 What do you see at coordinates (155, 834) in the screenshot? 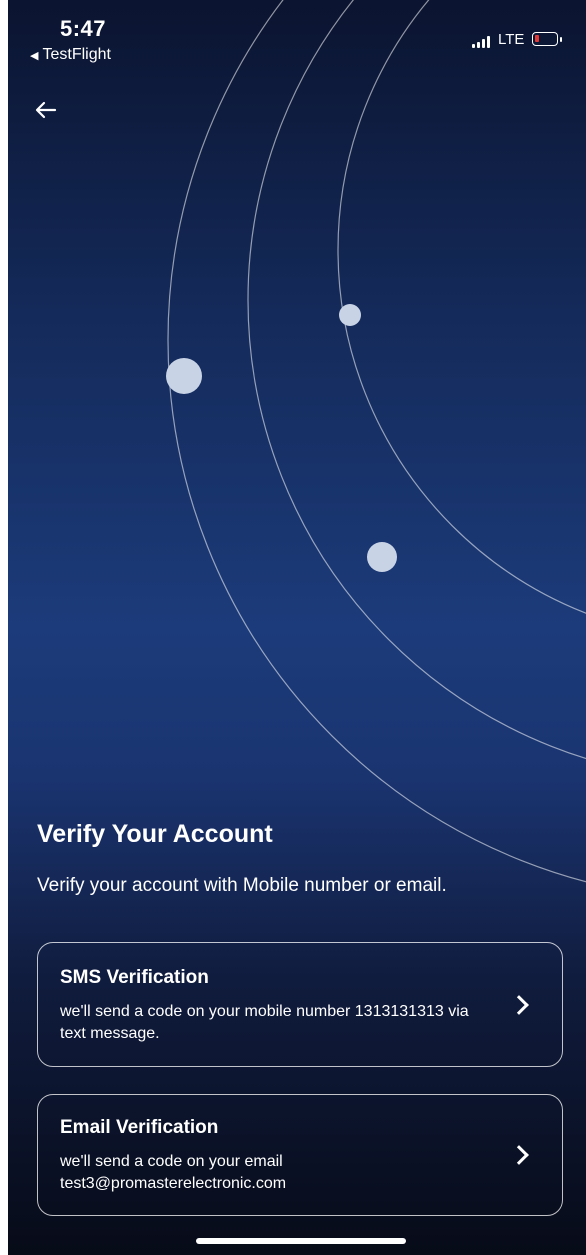
I see `page-title: Verify Your Account` at bounding box center [155, 834].